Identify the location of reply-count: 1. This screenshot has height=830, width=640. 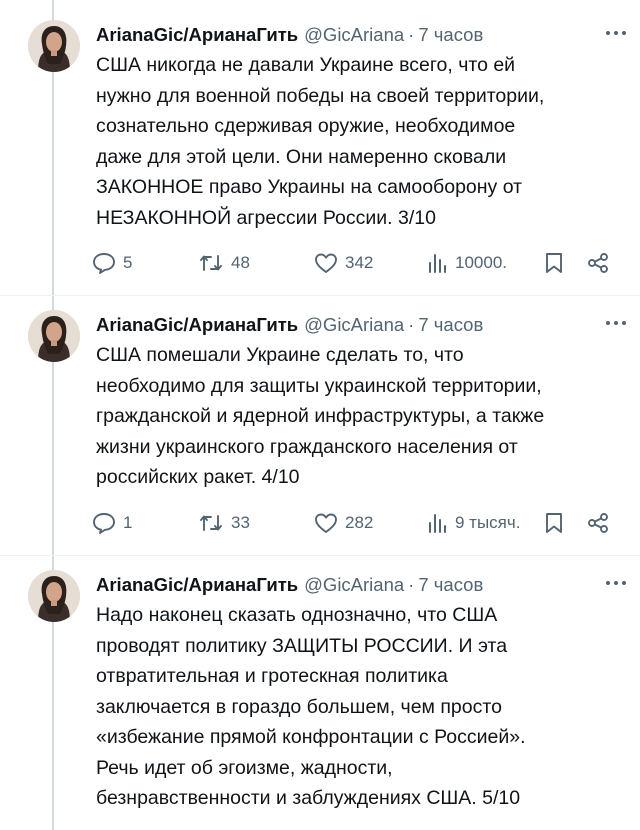
(128, 522).